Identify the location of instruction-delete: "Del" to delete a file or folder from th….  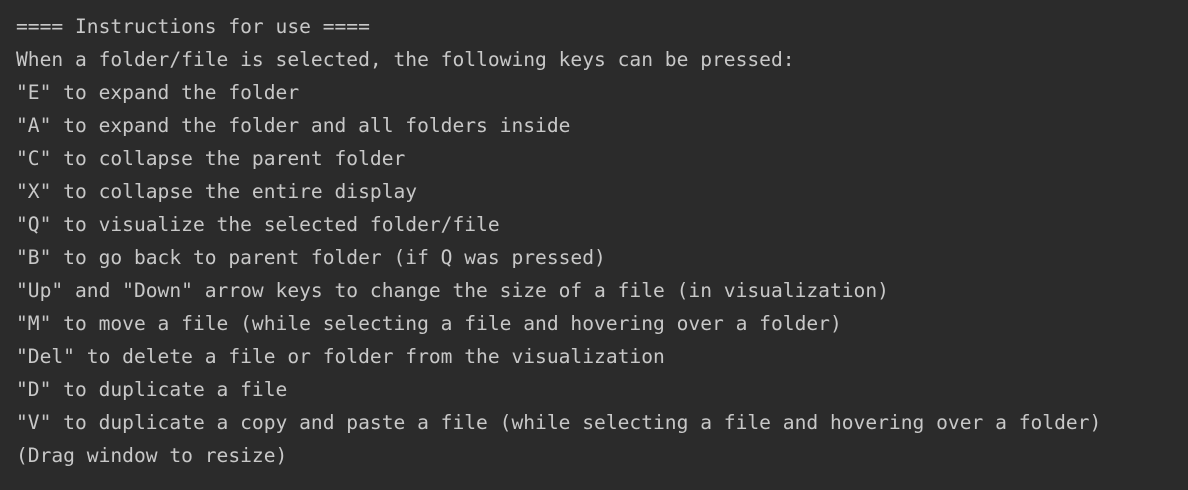
(340, 356).